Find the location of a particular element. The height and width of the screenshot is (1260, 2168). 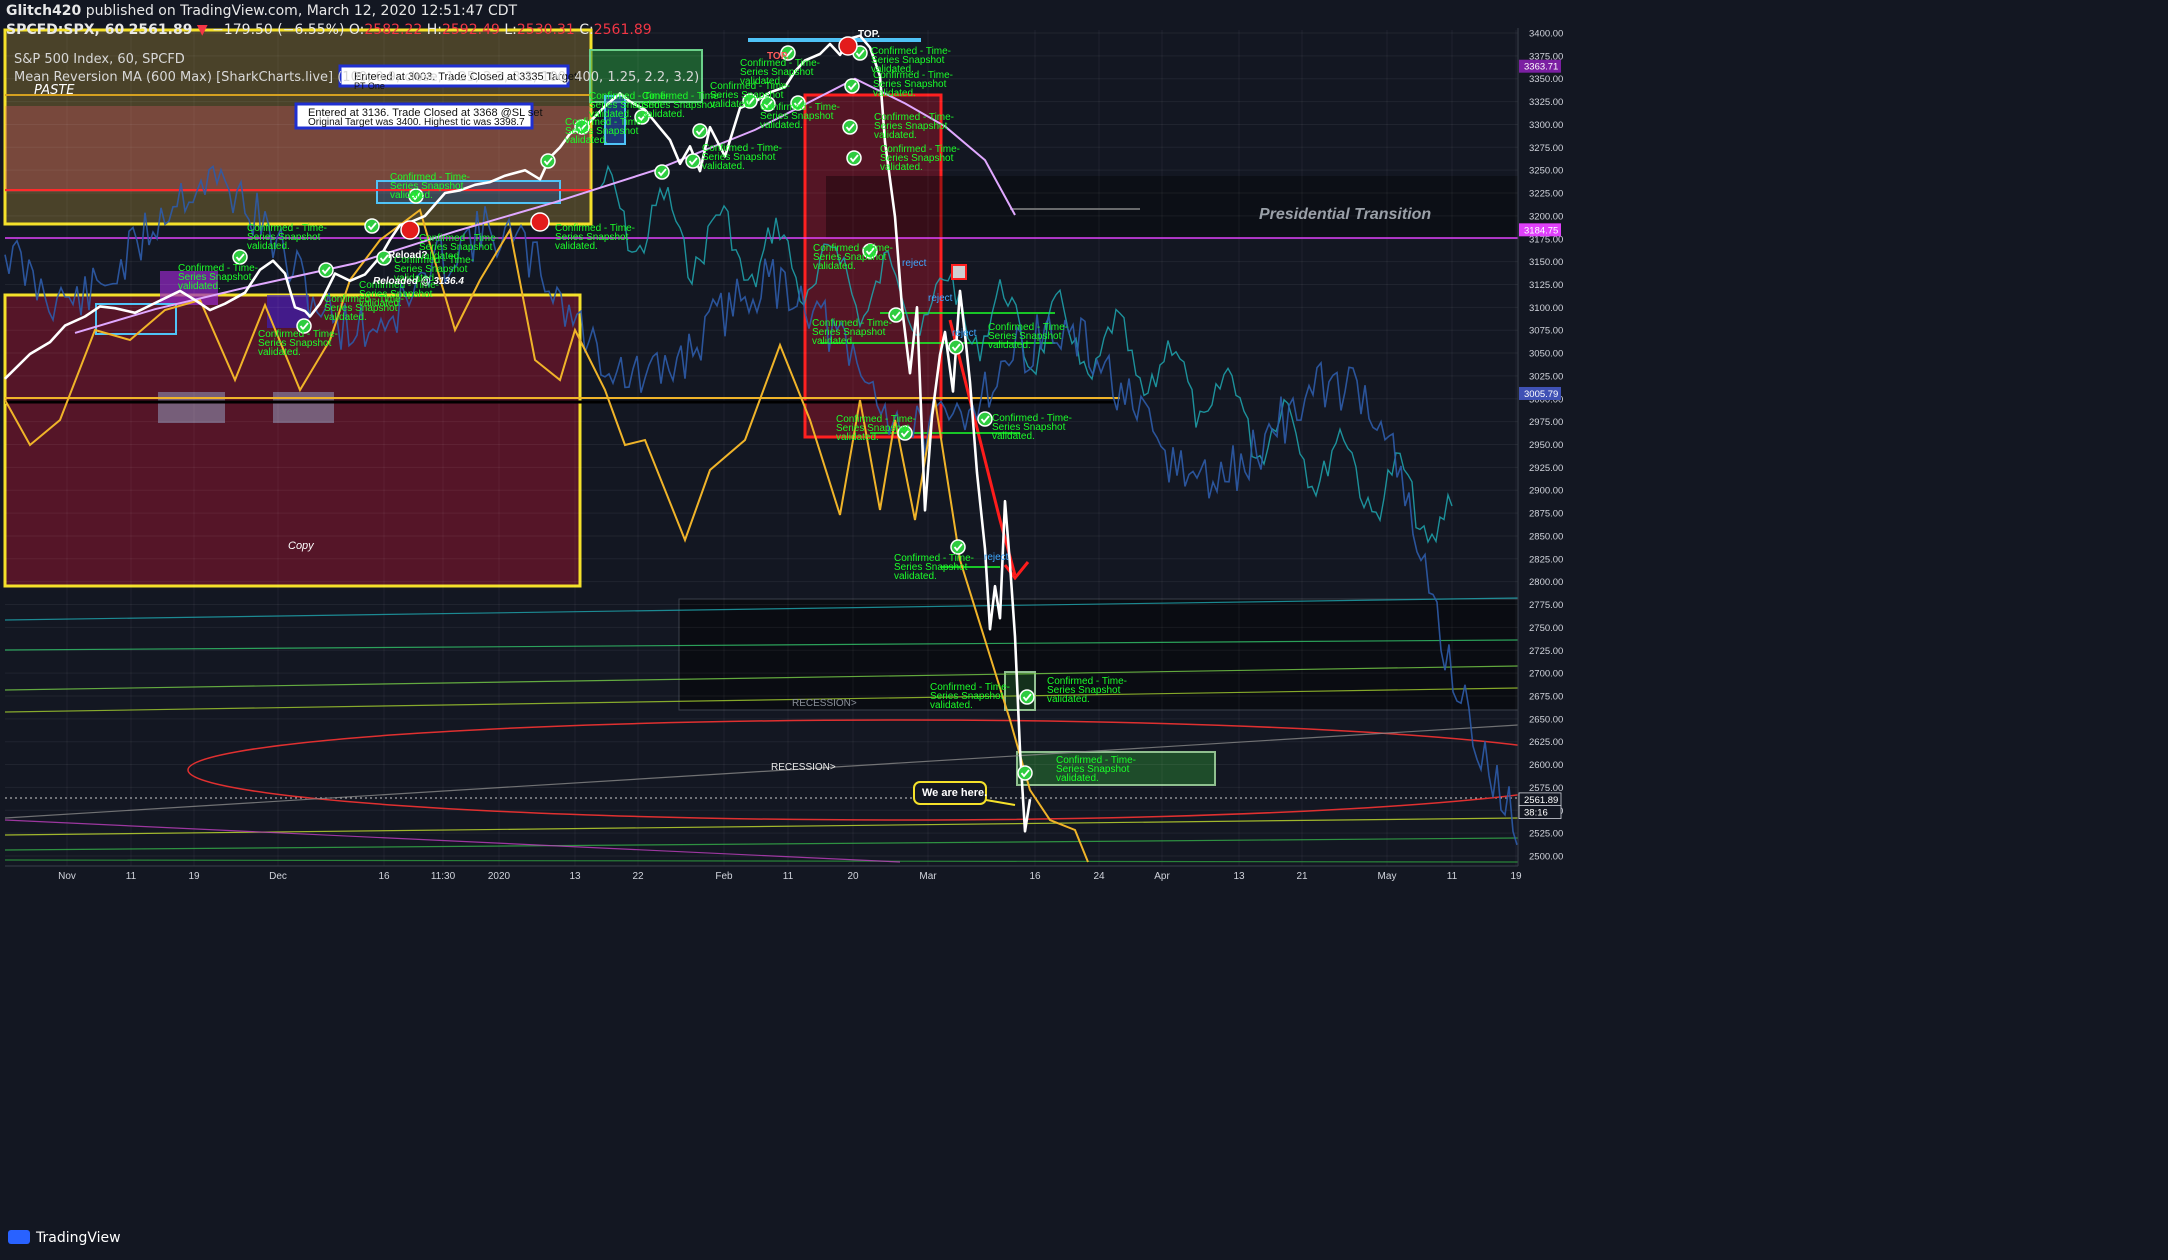

y-tick-label: 2600.00 is located at coordinates (1546, 765).